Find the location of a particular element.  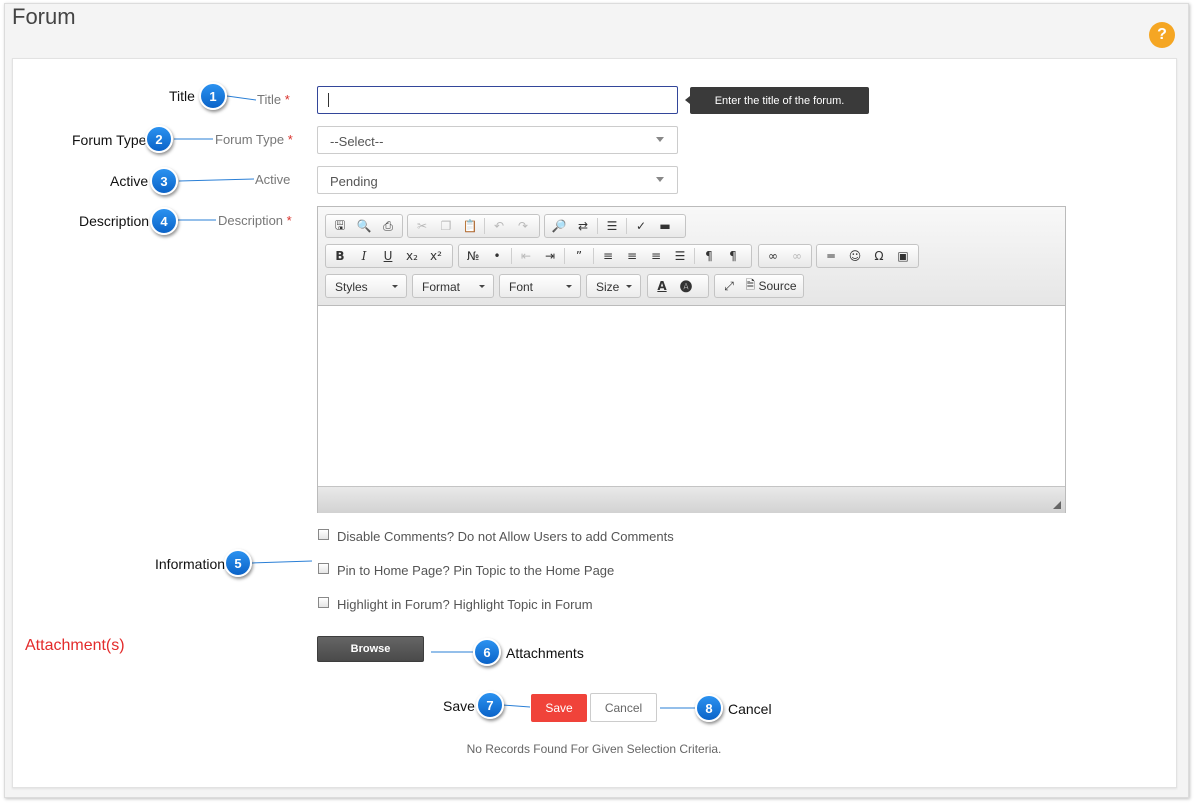

callout-badge-8: 8 is located at coordinates (709, 708).